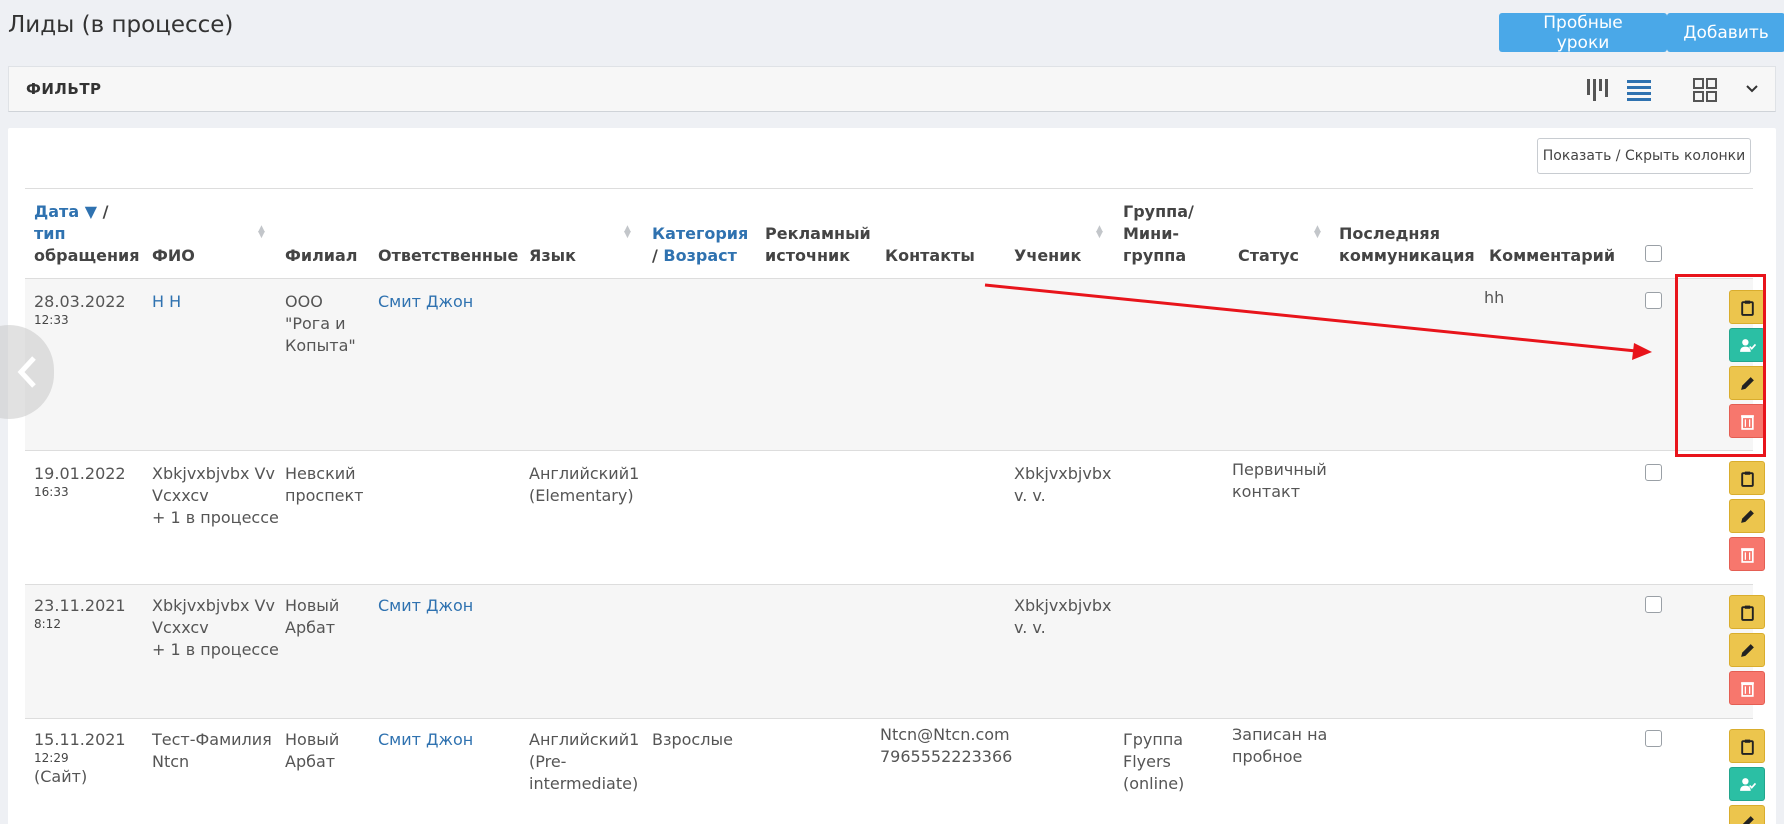 The height and width of the screenshot is (824, 1784). Describe the element at coordinates (1280, 745) in the screenshot. I see `cell-status: Записан на пробное` at that location.